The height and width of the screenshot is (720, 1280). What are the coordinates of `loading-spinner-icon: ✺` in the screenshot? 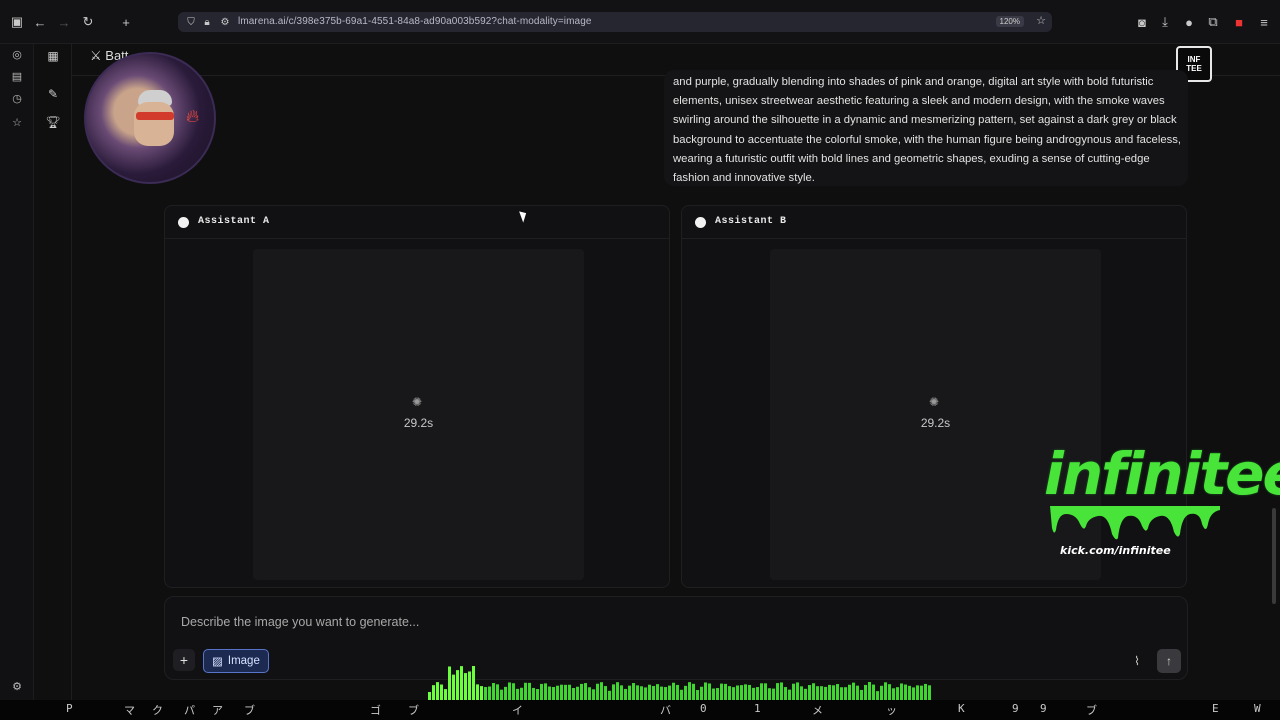 It's located at (417, 402).